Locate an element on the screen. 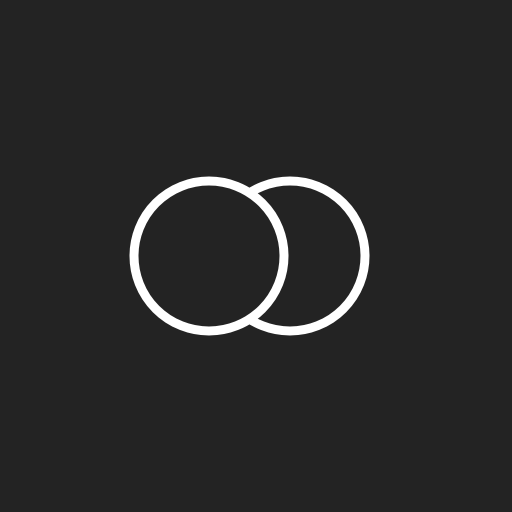 The image size is (512, 512). back-circle is located at coordinates (290, 256).